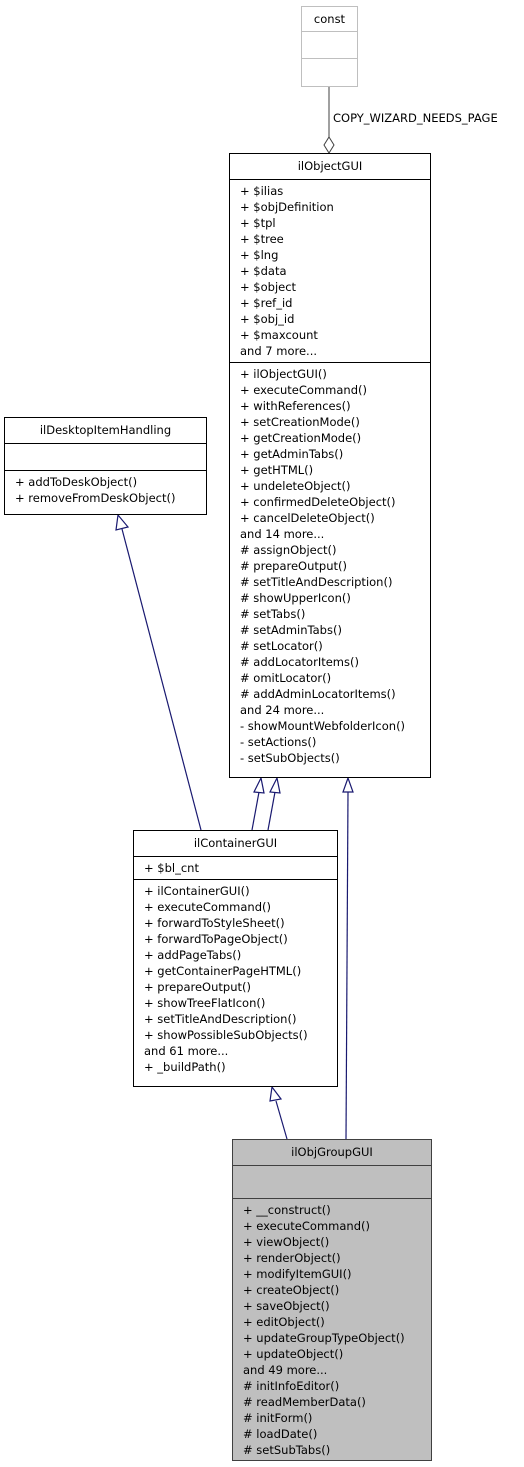 The height and width of the screenshot is (1467, 524). What do you see at coordinates (293, 566) in the screenshot?
I see `class-member: # prepareOutput()` at bounding box center [293, 566].